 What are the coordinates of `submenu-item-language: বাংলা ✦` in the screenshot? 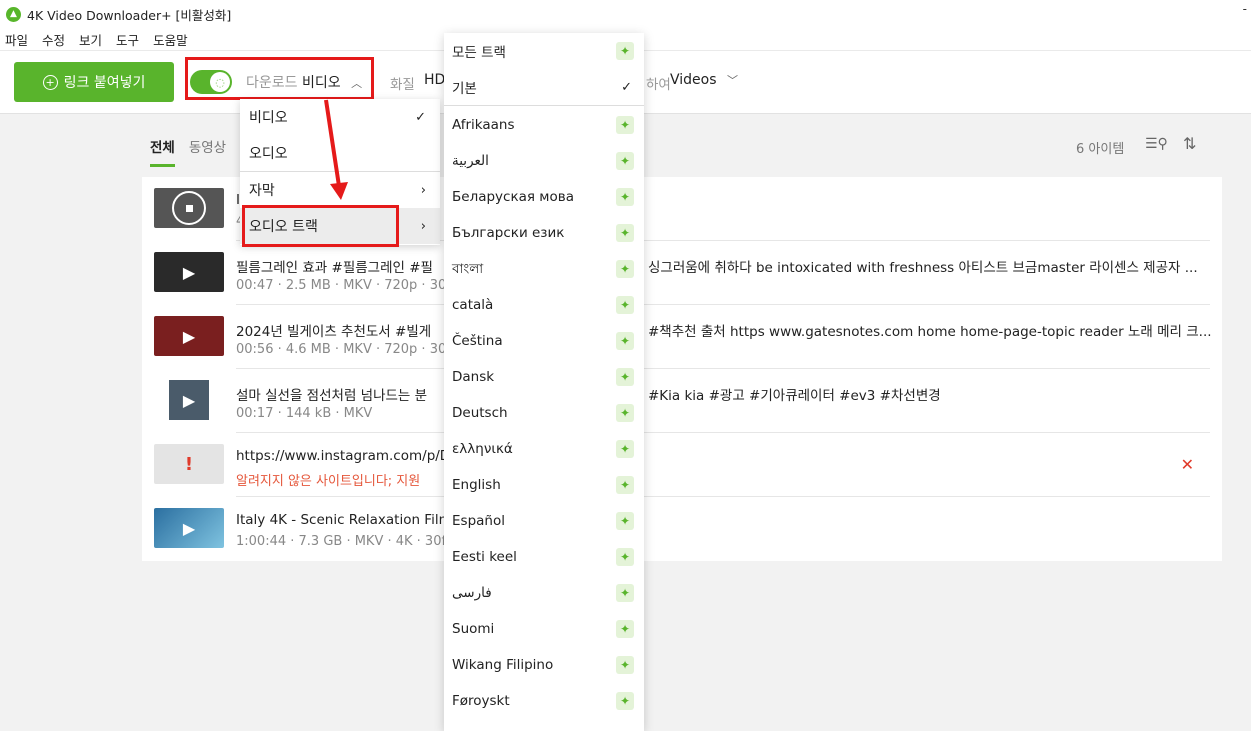 It's located at (544, 269).